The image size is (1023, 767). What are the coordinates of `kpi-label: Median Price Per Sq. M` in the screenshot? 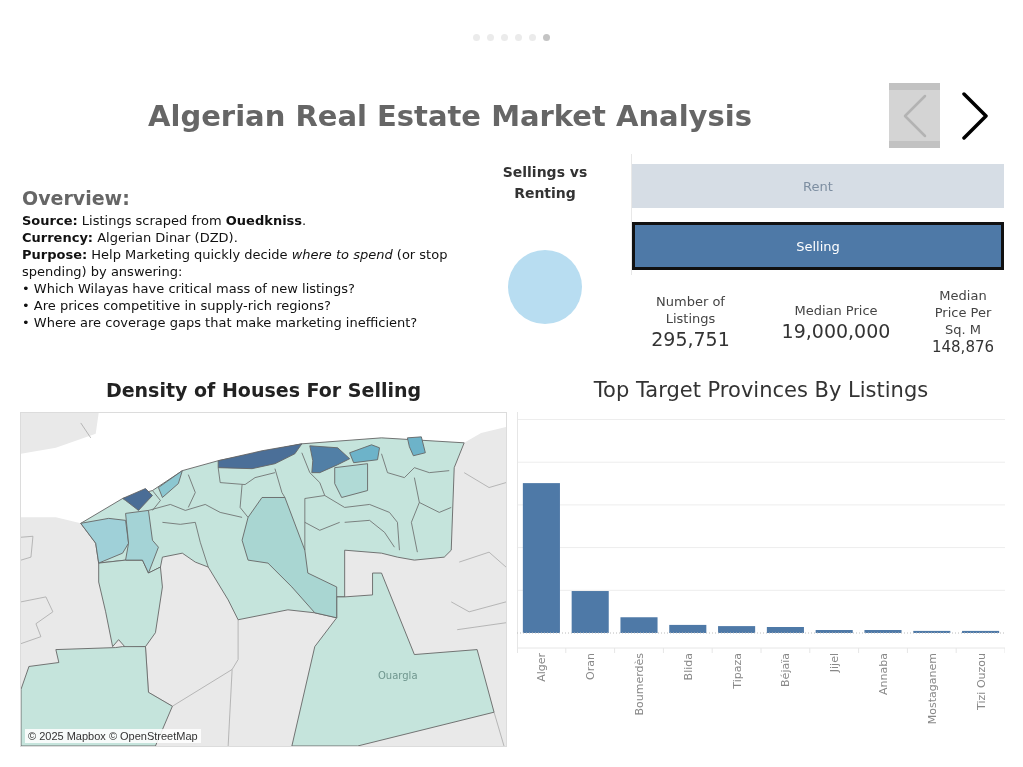 It's located at (963, 312).